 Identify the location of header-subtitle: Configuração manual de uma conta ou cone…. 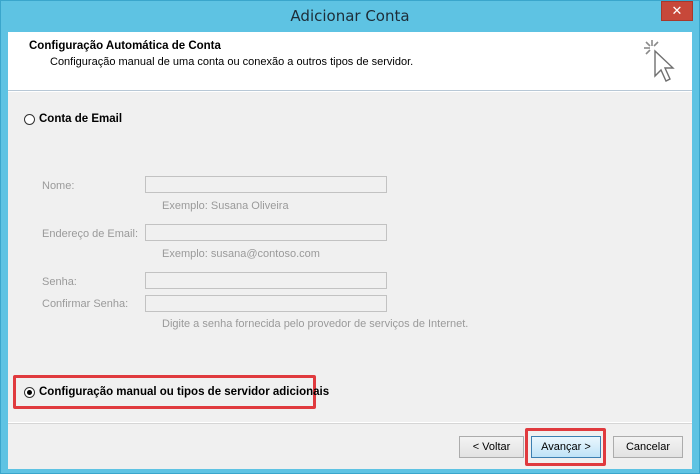
(232, 62).